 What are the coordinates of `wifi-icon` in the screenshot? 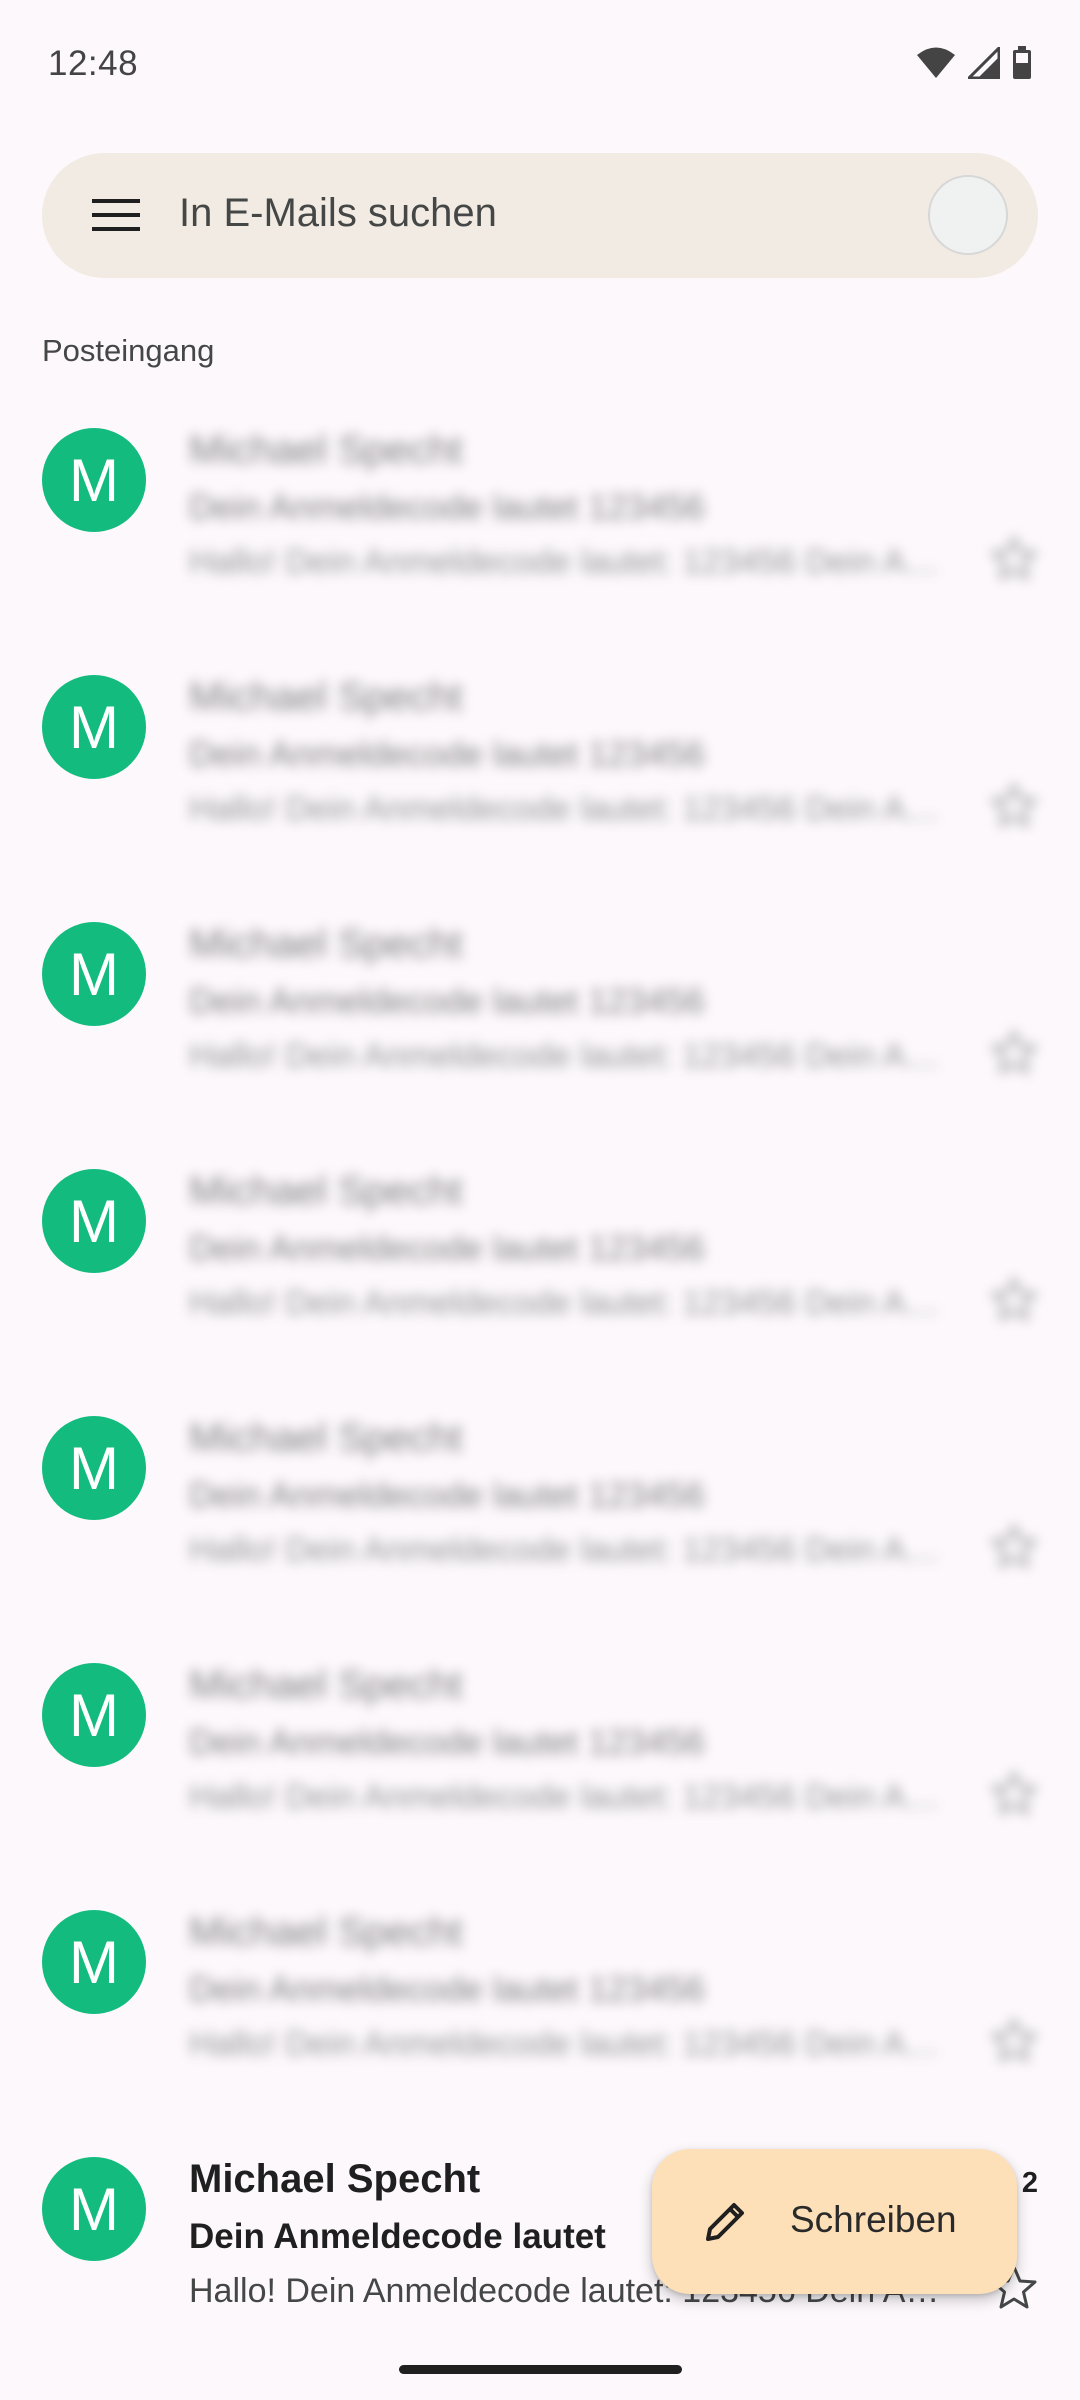 It's located at (936, 62).